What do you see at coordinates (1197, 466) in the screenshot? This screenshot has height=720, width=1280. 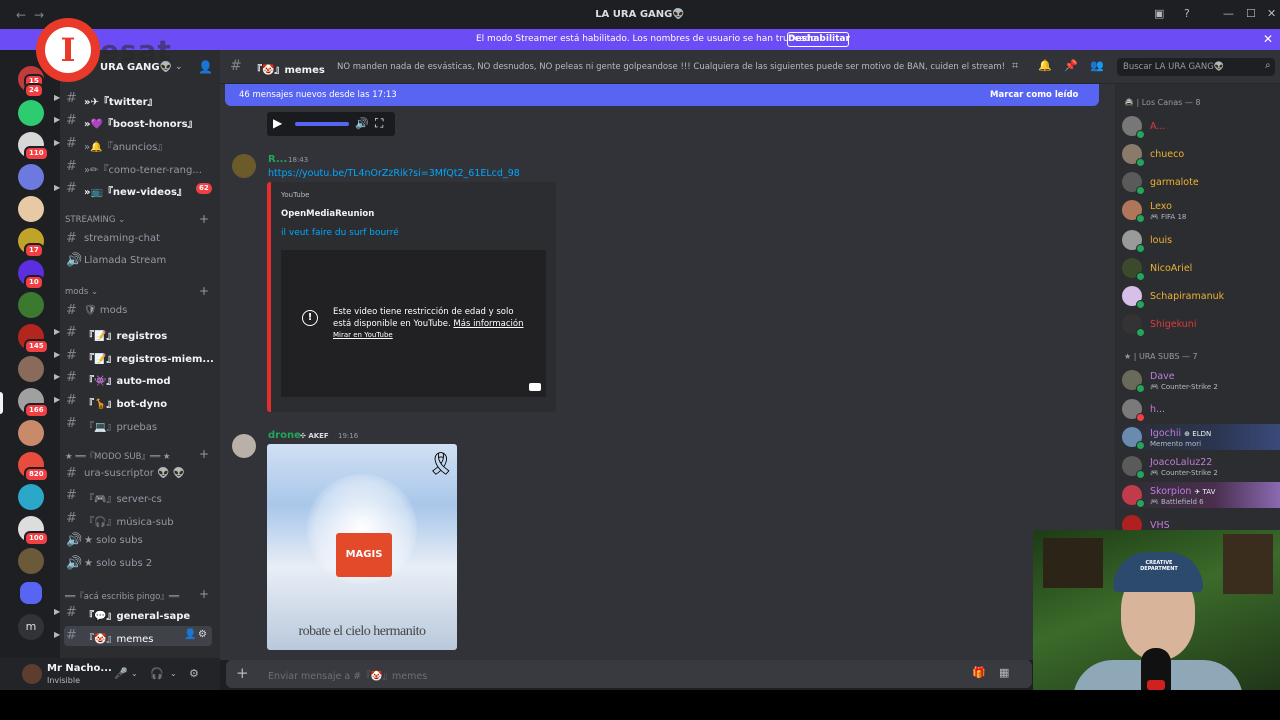 I see `member-item: JoacoLaluz22 🎮 Counter-Strike 2` at bounding box center [1197, 466].